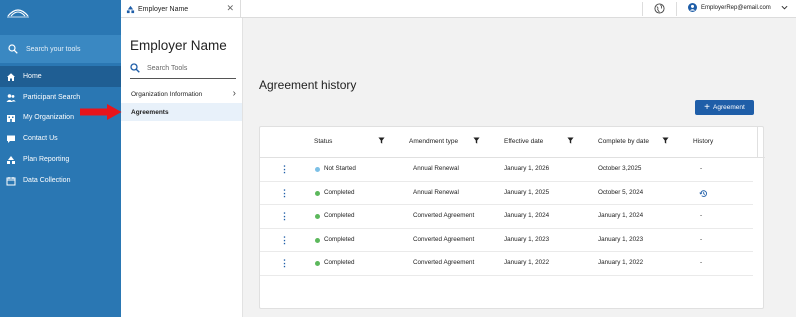 The image size is (796, 317). I want to click on sidebar-item-label: Participant Search, so click(52, 97).